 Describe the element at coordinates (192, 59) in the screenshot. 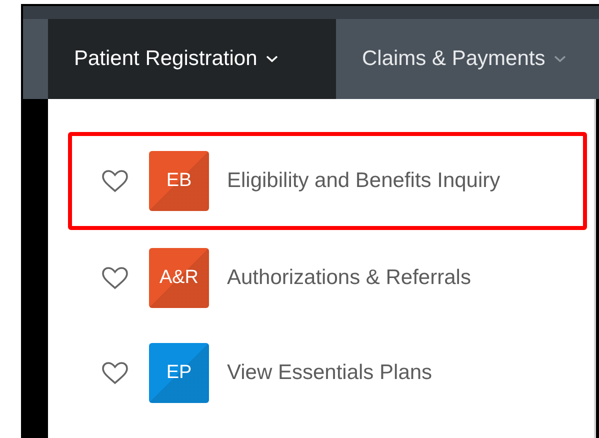

I see `nav-tab: Patient Registration` at that location.